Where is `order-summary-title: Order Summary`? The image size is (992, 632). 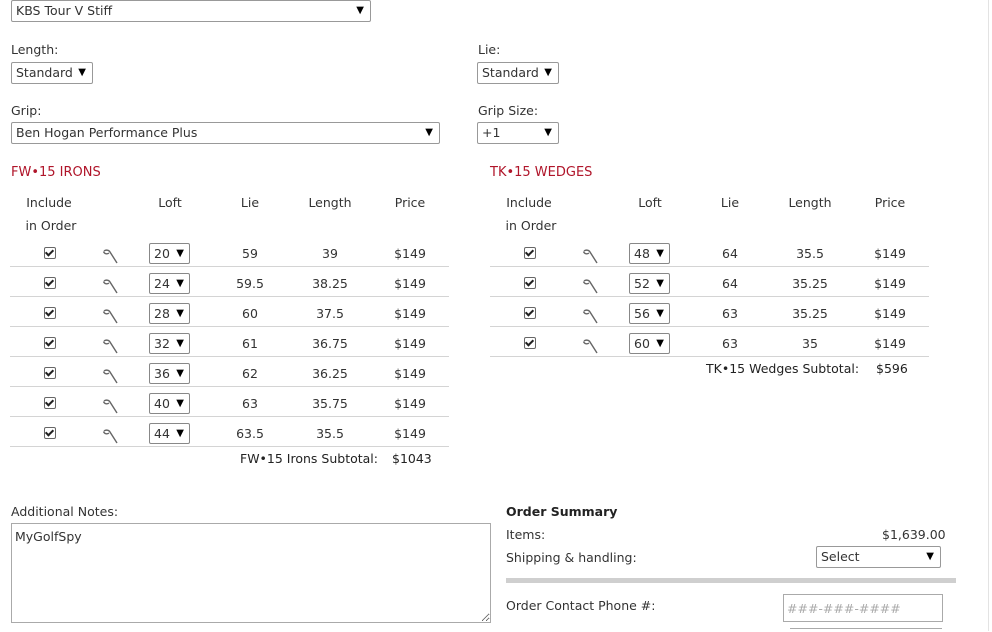 order-summary-title: Order Summary is located at coordinates (562, 511).